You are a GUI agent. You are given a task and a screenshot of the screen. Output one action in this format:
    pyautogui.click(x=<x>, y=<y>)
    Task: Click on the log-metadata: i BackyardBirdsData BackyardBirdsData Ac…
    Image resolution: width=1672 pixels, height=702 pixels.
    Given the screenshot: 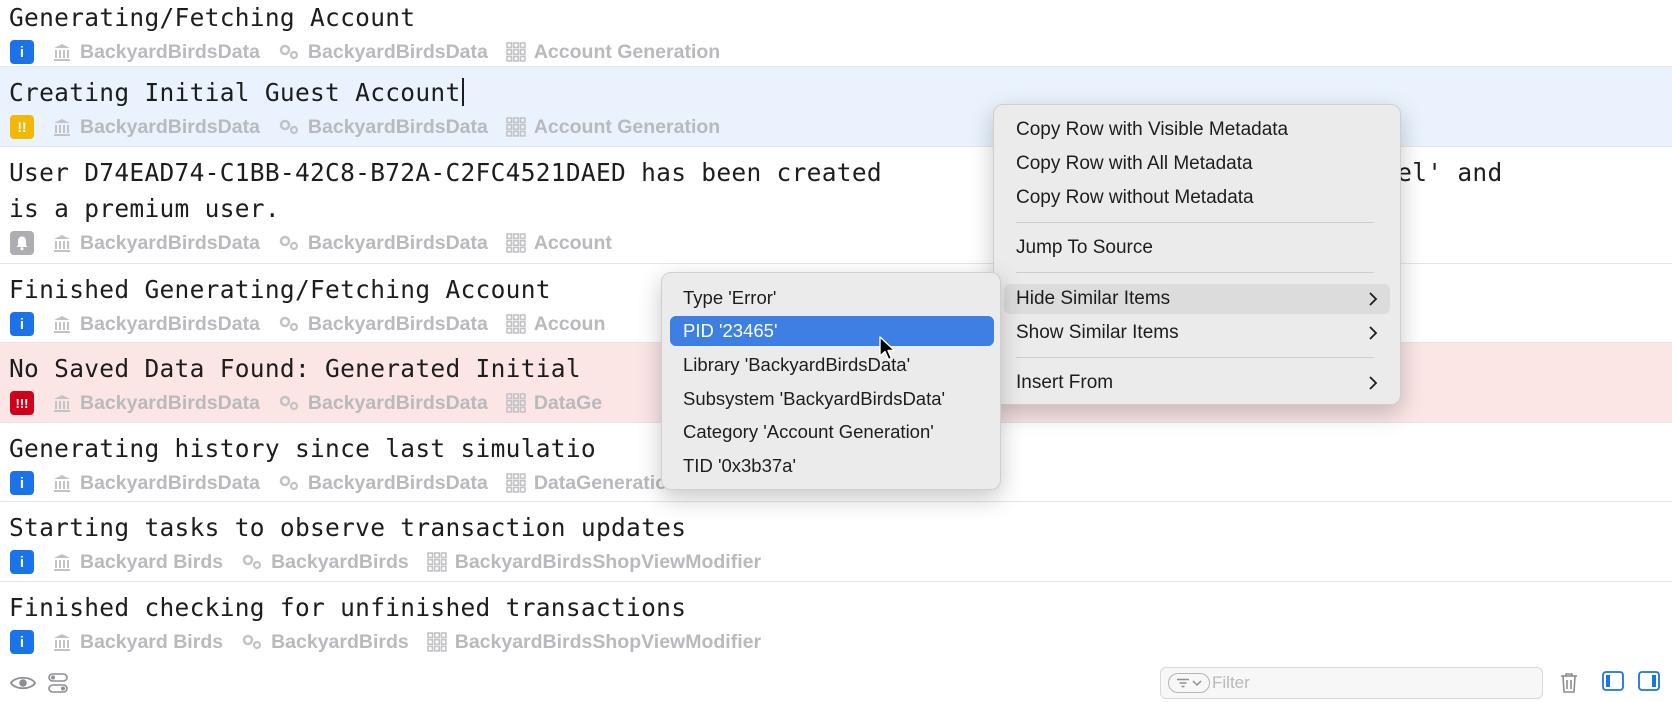 What is the action you would take?
    pyautogui.click(x=836, y=52)
    